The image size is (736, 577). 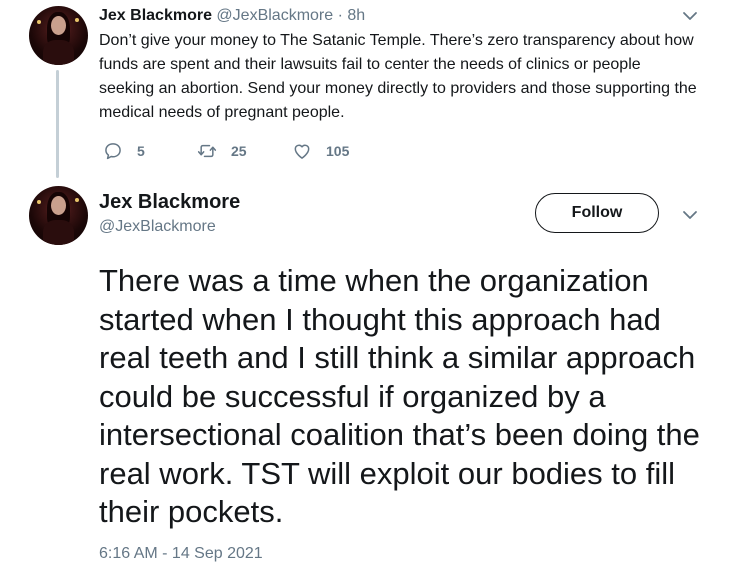 What do you see at coordinates (141, 151) in the screenshot?
I see `reply-count: 5` at bounding box center [141, 151].